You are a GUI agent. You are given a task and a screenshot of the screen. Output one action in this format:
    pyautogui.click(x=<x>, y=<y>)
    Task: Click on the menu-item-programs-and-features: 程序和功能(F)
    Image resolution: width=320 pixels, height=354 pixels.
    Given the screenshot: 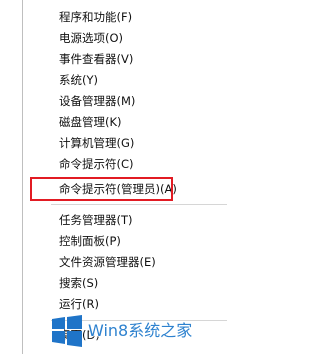 What is the action you would take?
    pyautogui.click(x=95, y=17)
    